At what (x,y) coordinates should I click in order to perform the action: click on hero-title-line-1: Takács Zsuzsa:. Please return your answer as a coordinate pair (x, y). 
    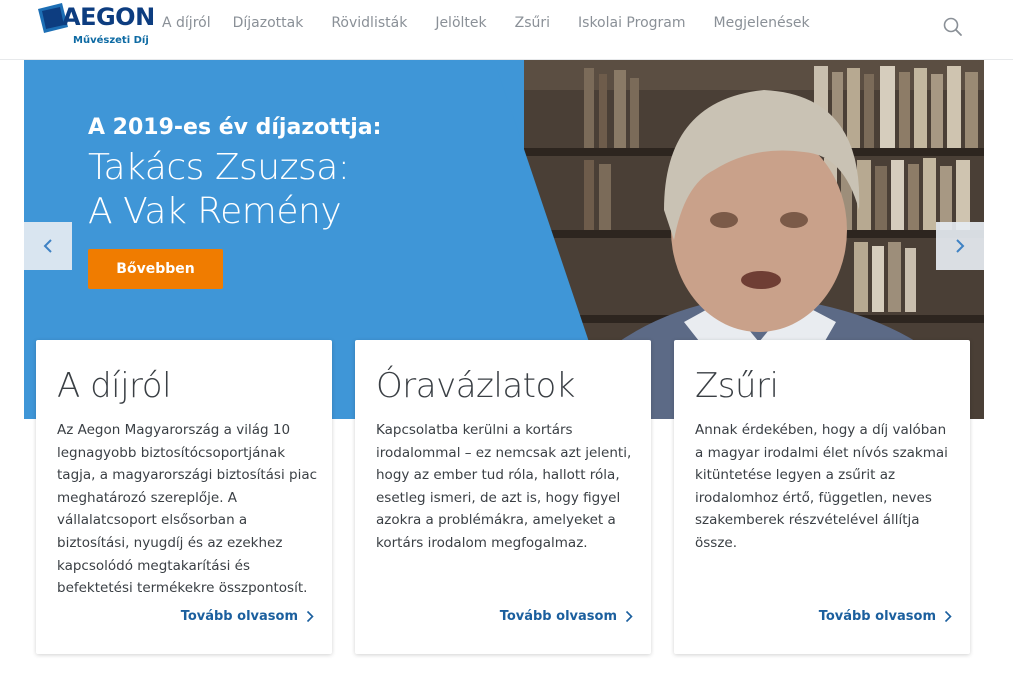
    Looking at the image, I should click on (219, 167).